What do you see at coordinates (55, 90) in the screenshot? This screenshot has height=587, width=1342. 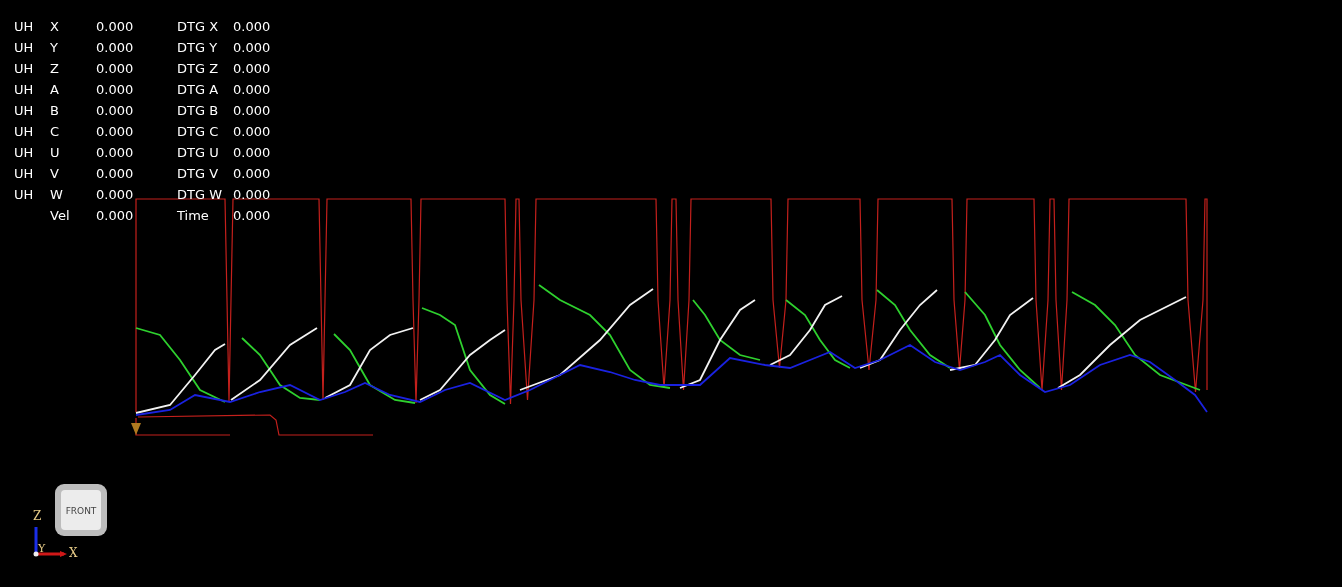 I see `axis-label: A` at bounding box center [55, 90].